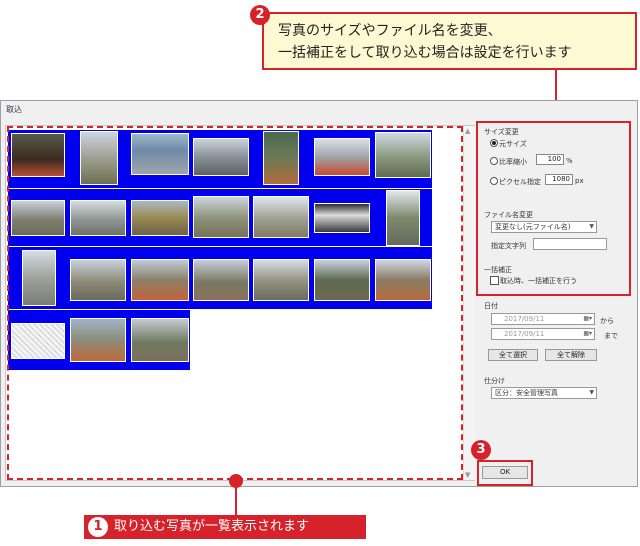 The width and height of the screenshot is (640, 546). I want to click on filename-mode-value: 変更なし(元ファイル名), so click(533, 227).